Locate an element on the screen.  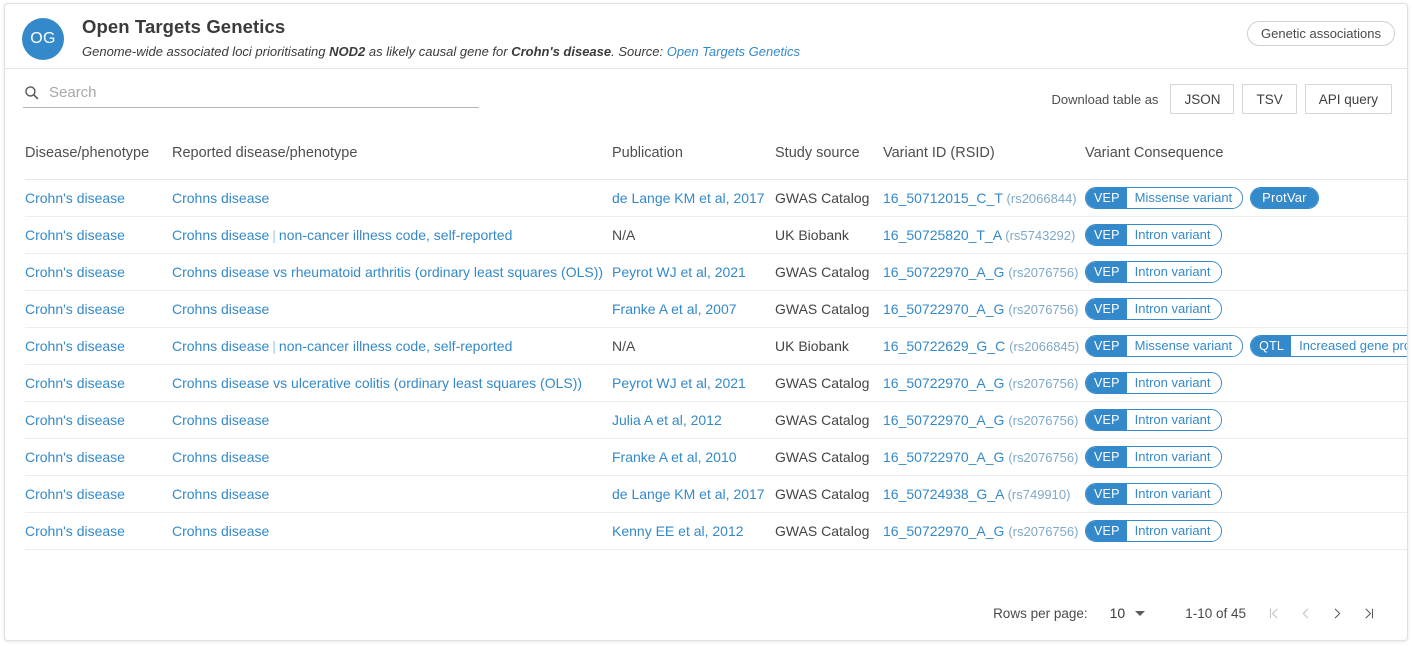
variant-rsid: (rs2066844) is located at coordinates (1041, 198).